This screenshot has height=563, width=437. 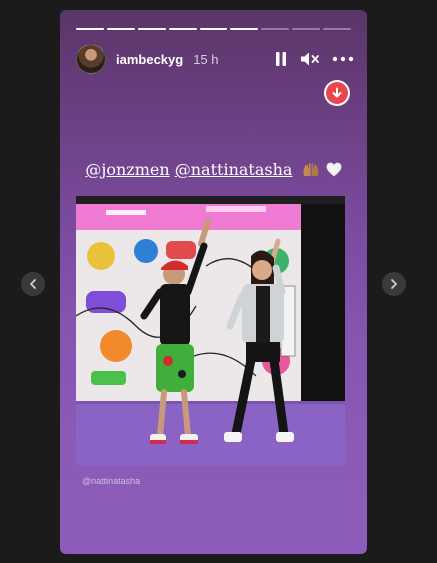 What do you see at coordinates (91, 59) in the screenshot?
I see `avatar` at bounding box center [91, 59].